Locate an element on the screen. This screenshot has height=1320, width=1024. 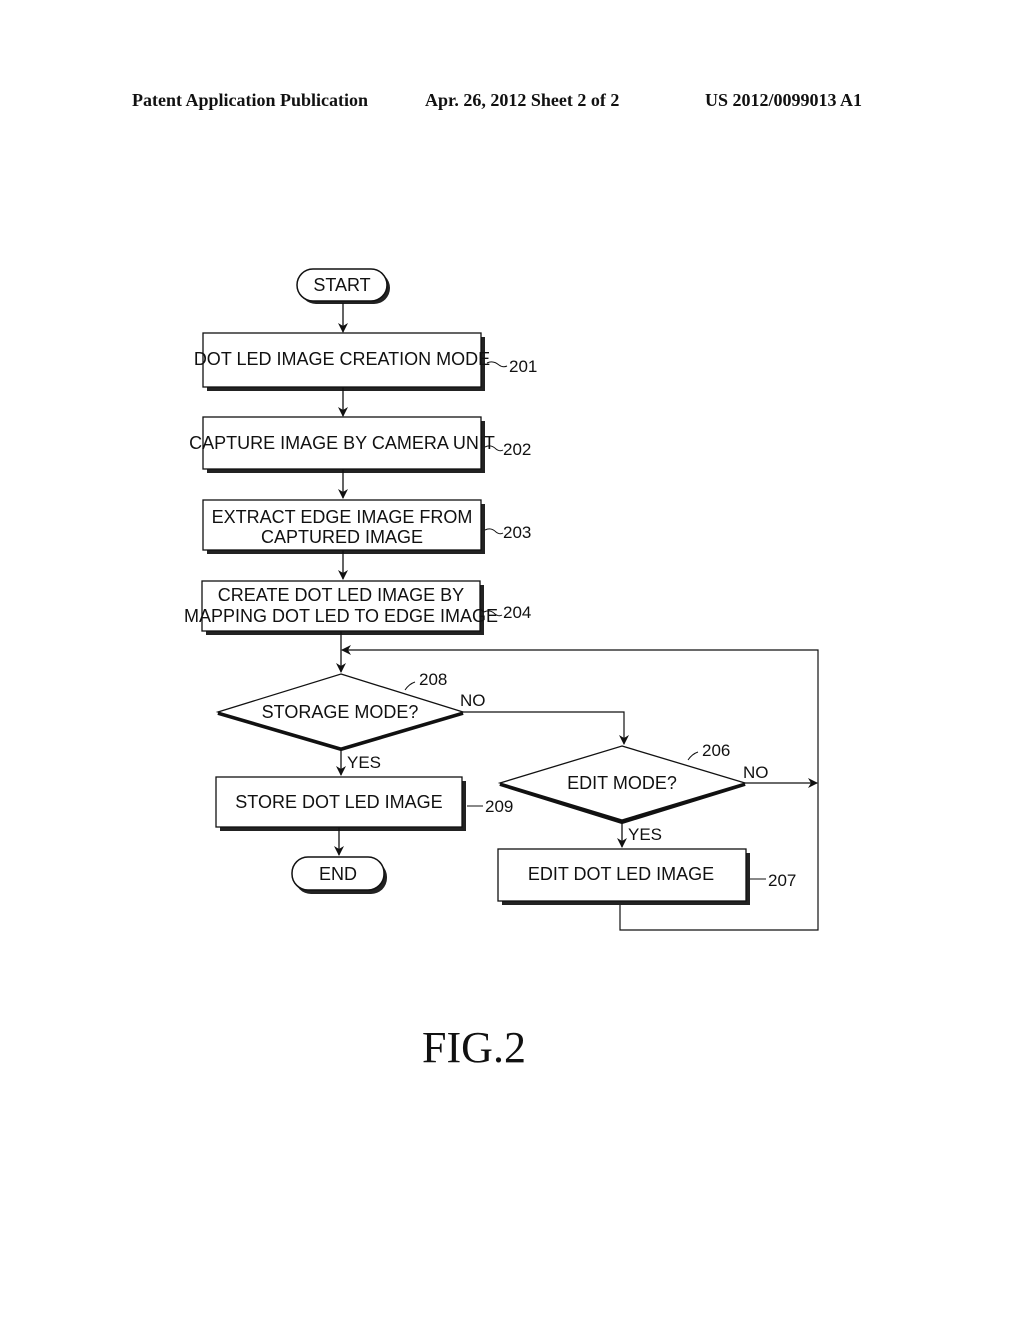
step-201-label: DOT LED IMAGE CREATION MODE is located at coordinates (342, 359).